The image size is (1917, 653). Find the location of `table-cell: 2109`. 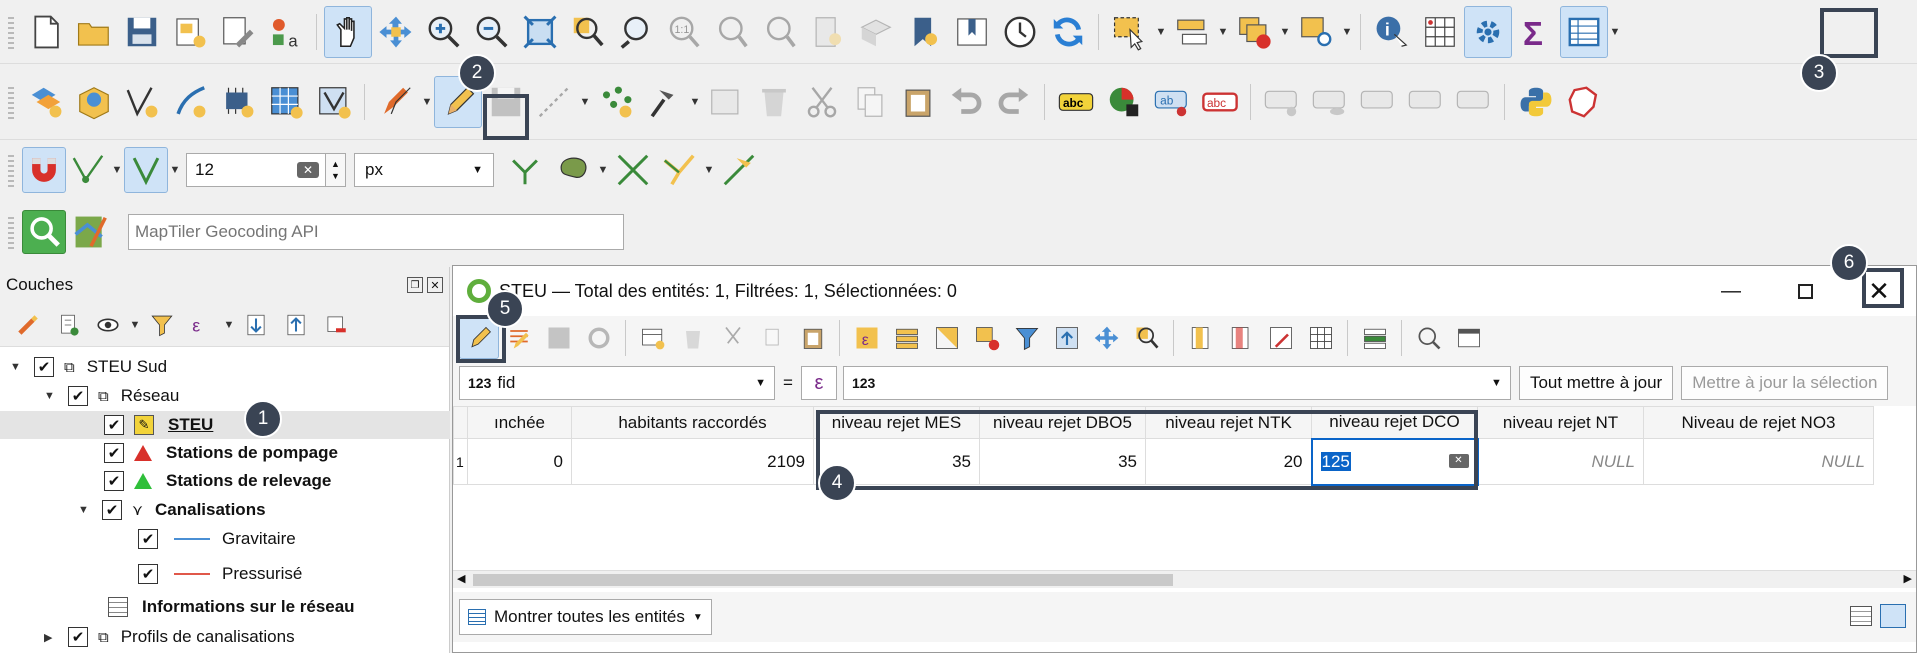

table-cell: 2109 is located at coordinates (692, 461).